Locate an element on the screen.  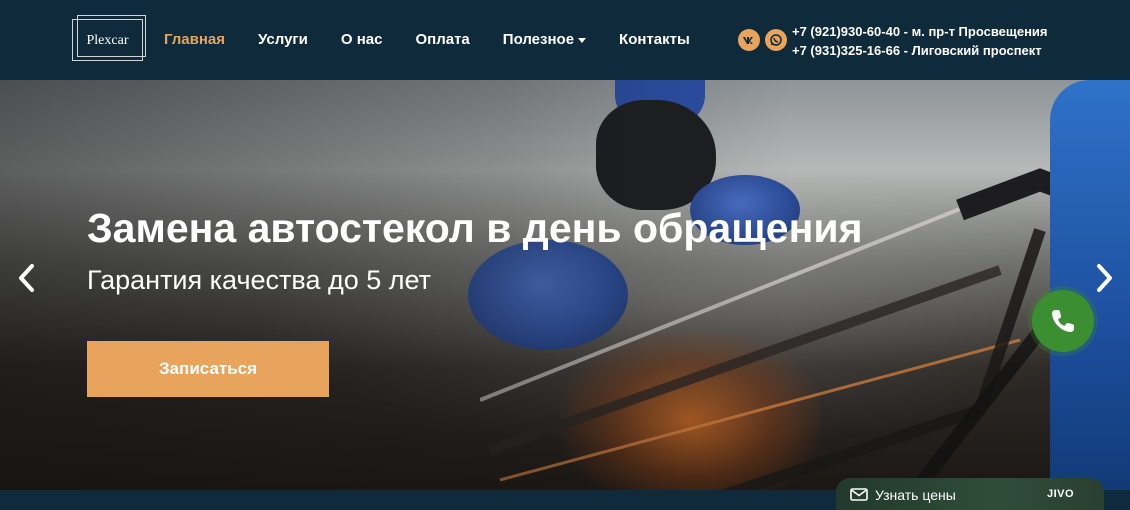
chevron-left-icon is located at coordinates (27, 278).